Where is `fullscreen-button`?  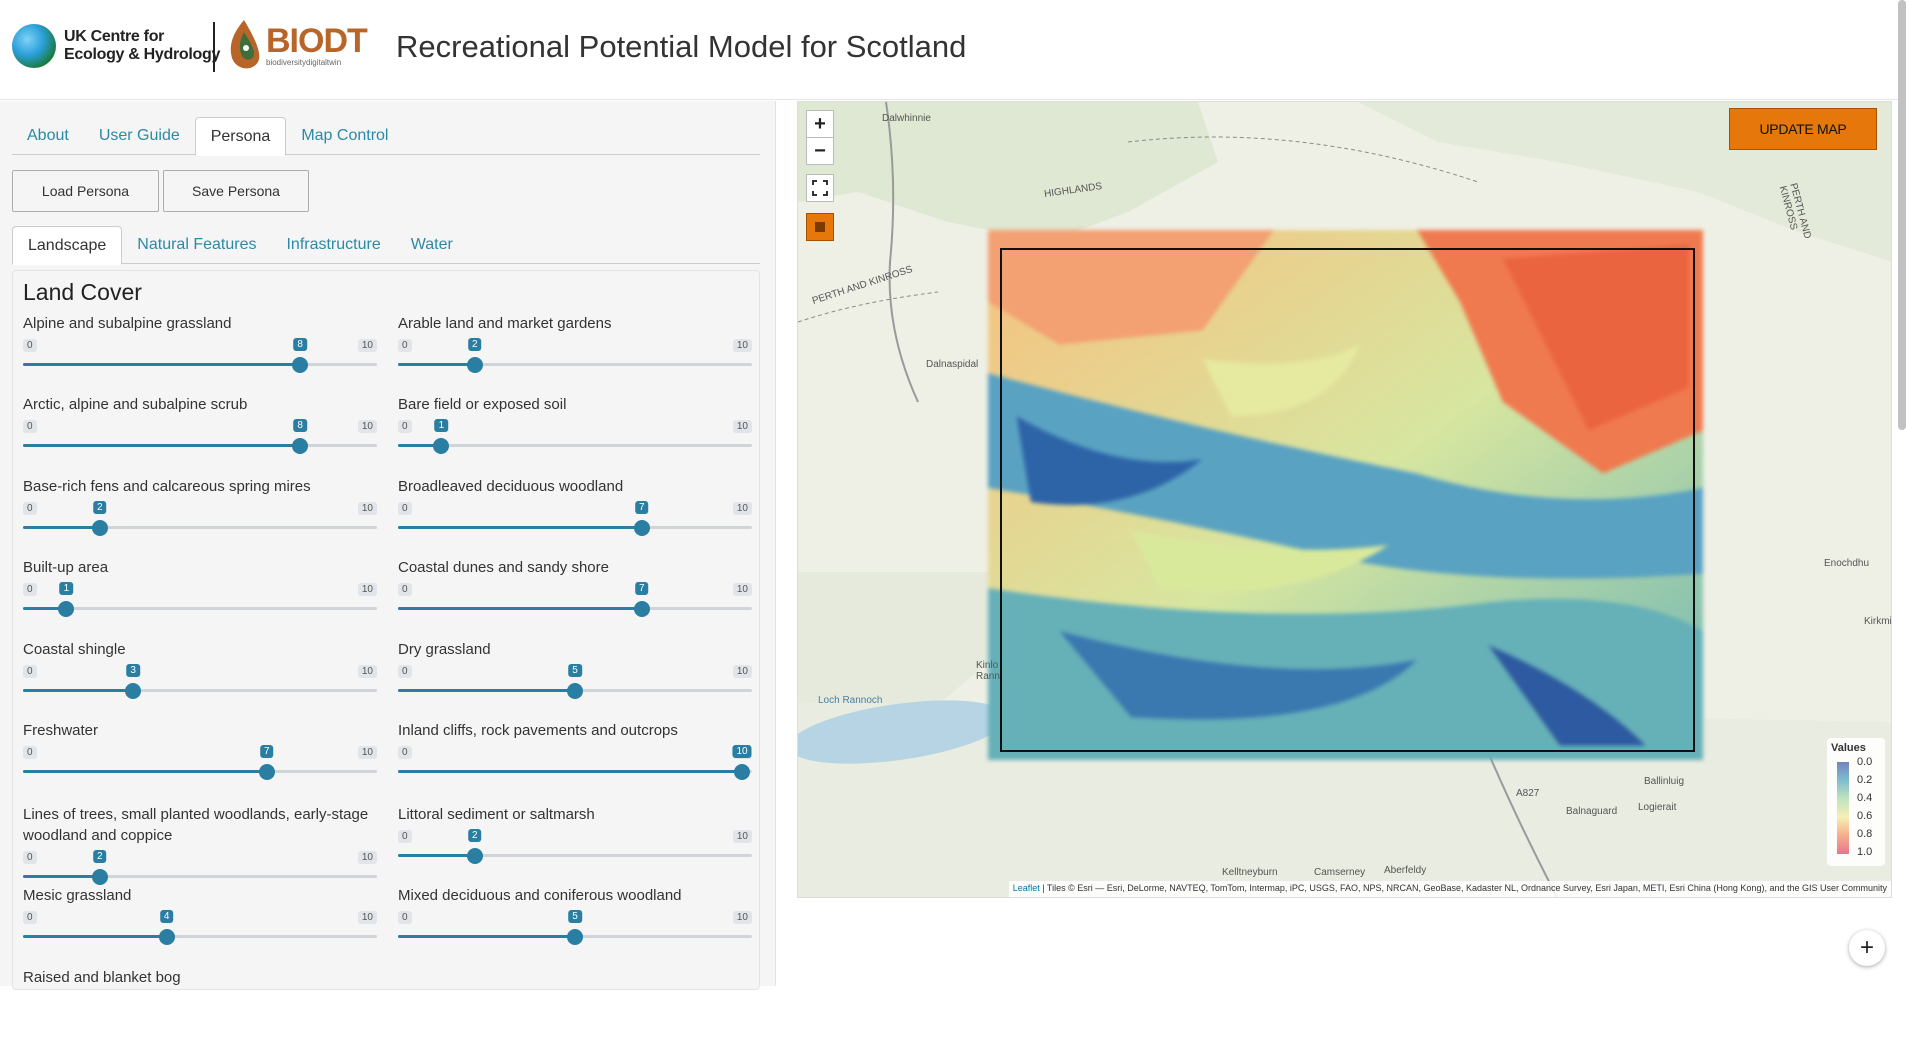
fullscreen-button is located at coordinates (820, 188).